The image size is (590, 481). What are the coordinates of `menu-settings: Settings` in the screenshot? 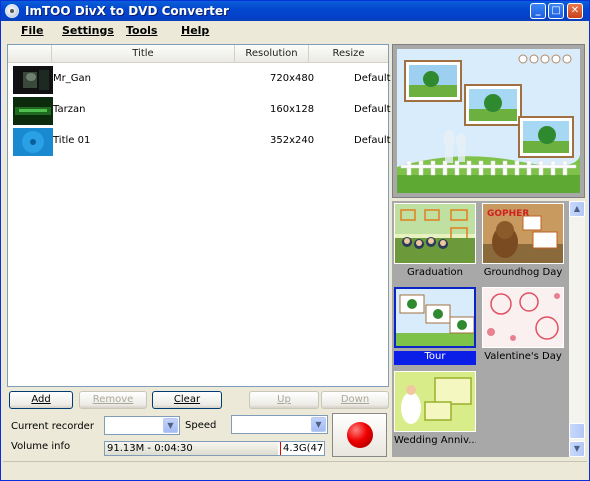 It's located at (88, 30).